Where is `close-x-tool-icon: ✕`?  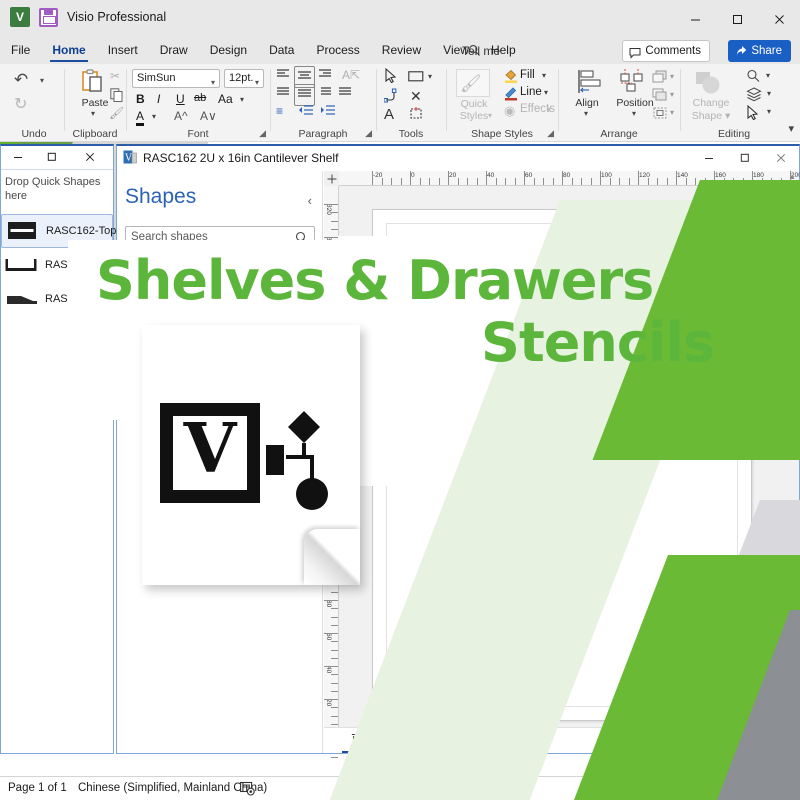
close-x-tool-icon: ✕ is located at coordinates (416, 96).